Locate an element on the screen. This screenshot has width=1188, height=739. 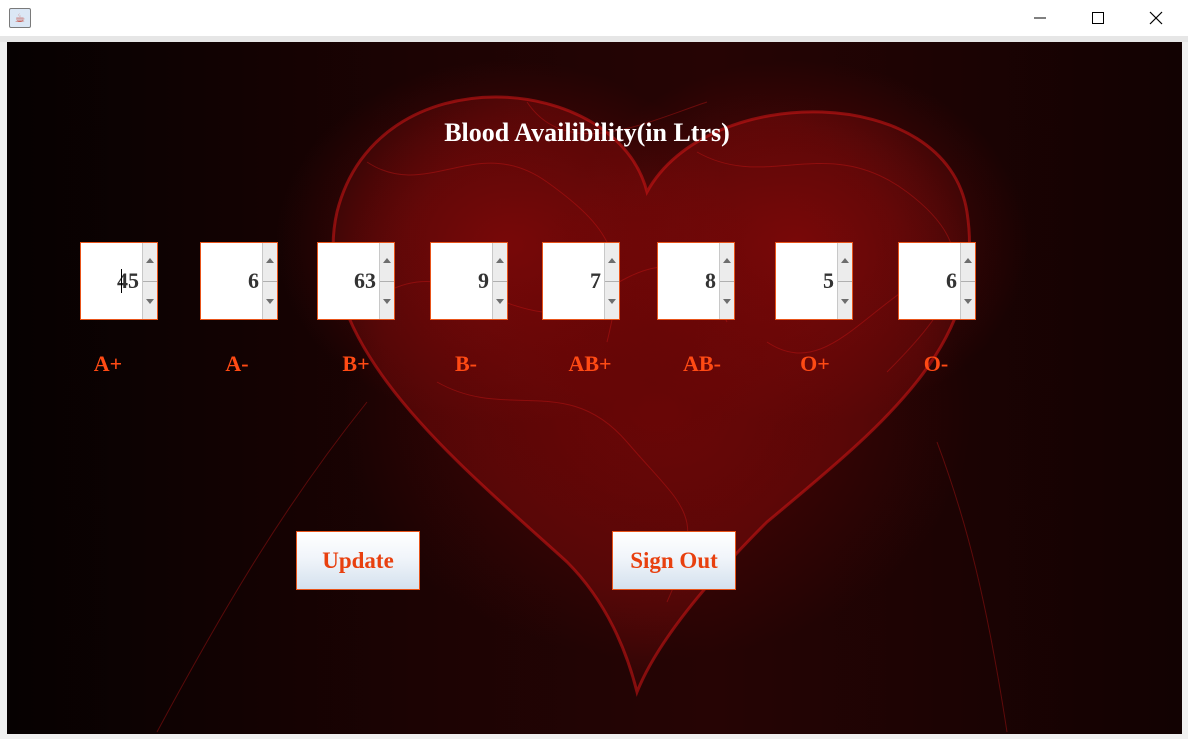
blood-spinner-b-neg: 9 is located at coordinates (469, 281).